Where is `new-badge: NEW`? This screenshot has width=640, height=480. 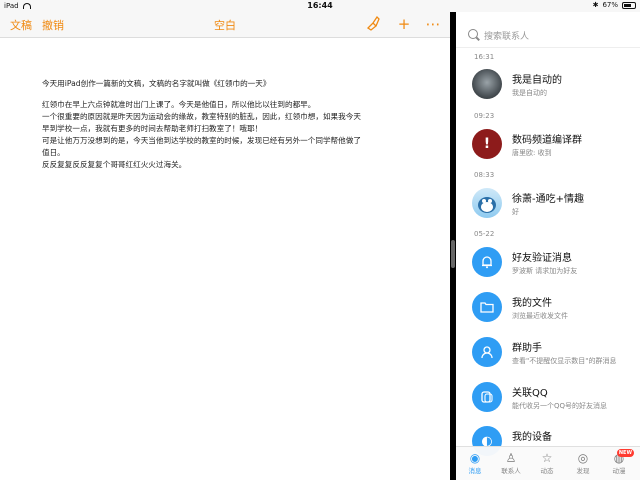
new-badge: NEW is located at coordinates (625, 453).